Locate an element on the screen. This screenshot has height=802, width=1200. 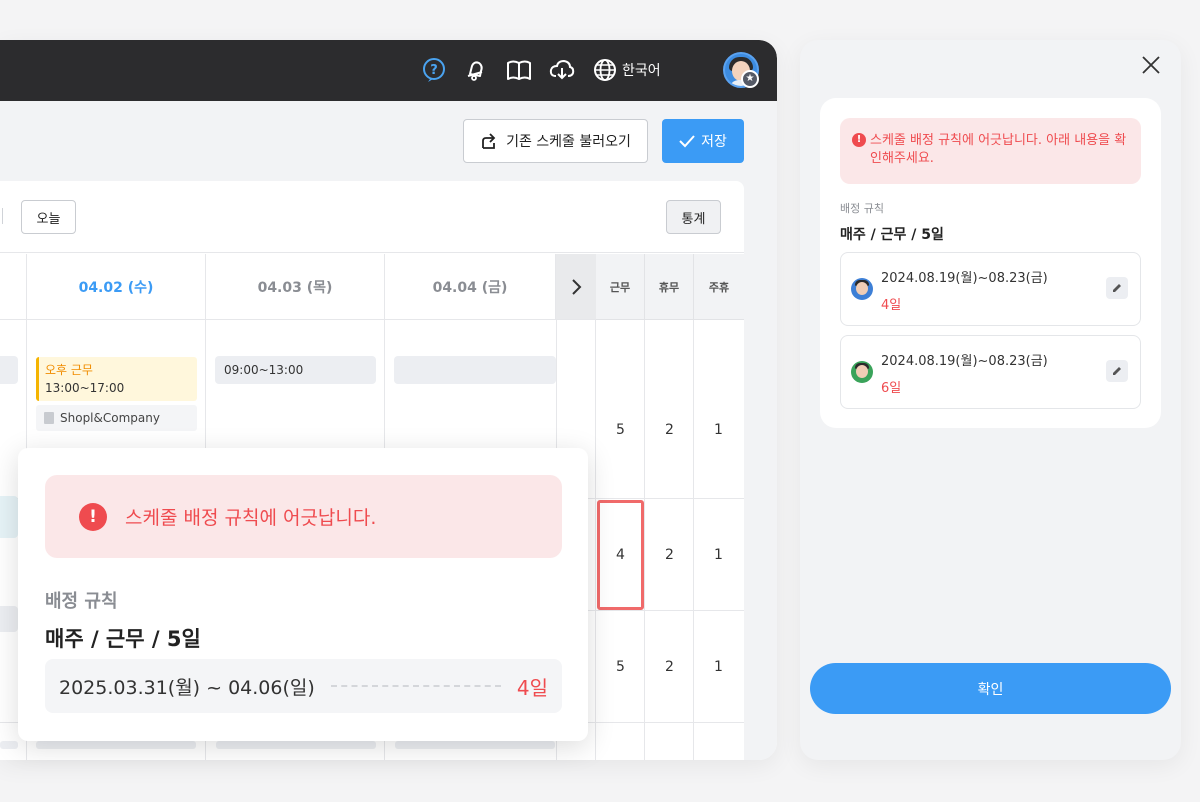
empty-shift-chip is located at coordinates (475, 370).